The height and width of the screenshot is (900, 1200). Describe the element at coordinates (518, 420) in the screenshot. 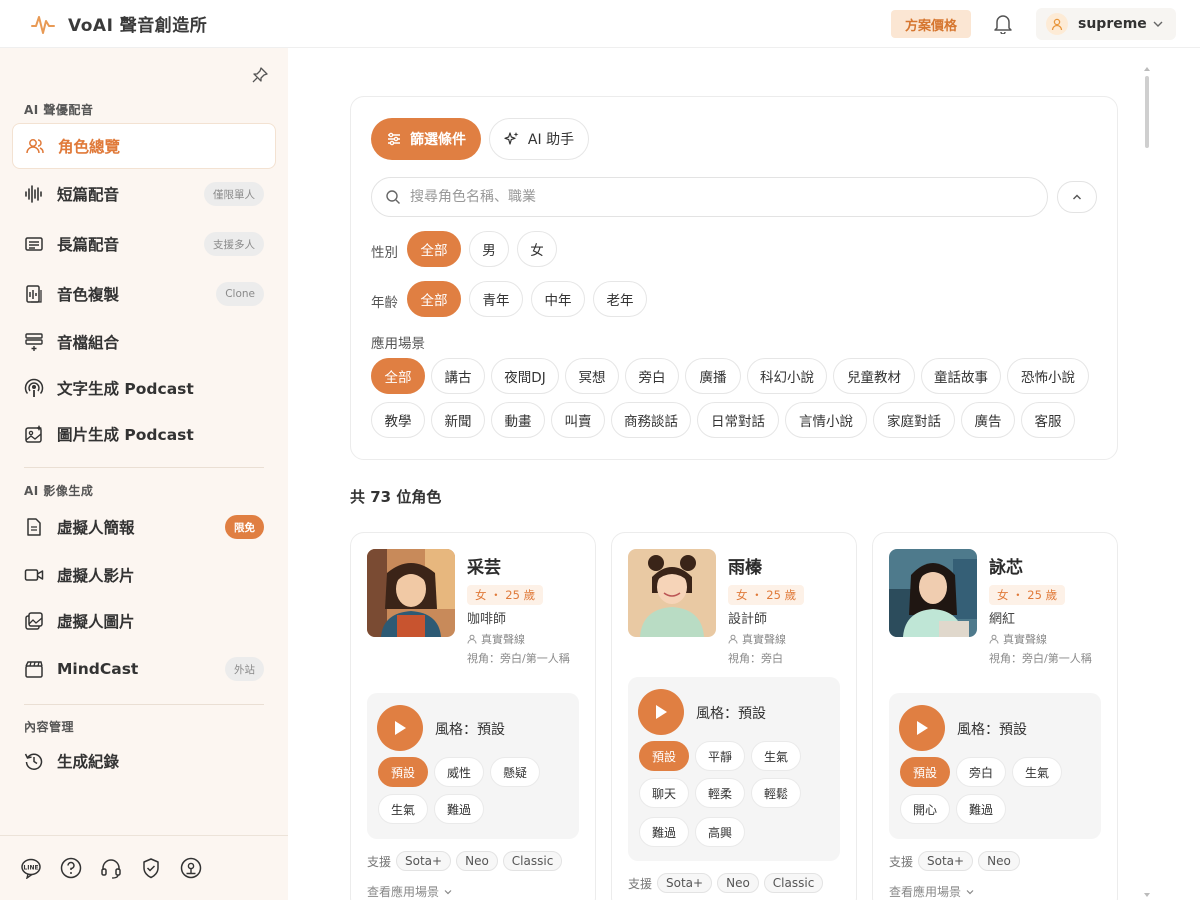

I see `scene-chip: 動畫` at that location.